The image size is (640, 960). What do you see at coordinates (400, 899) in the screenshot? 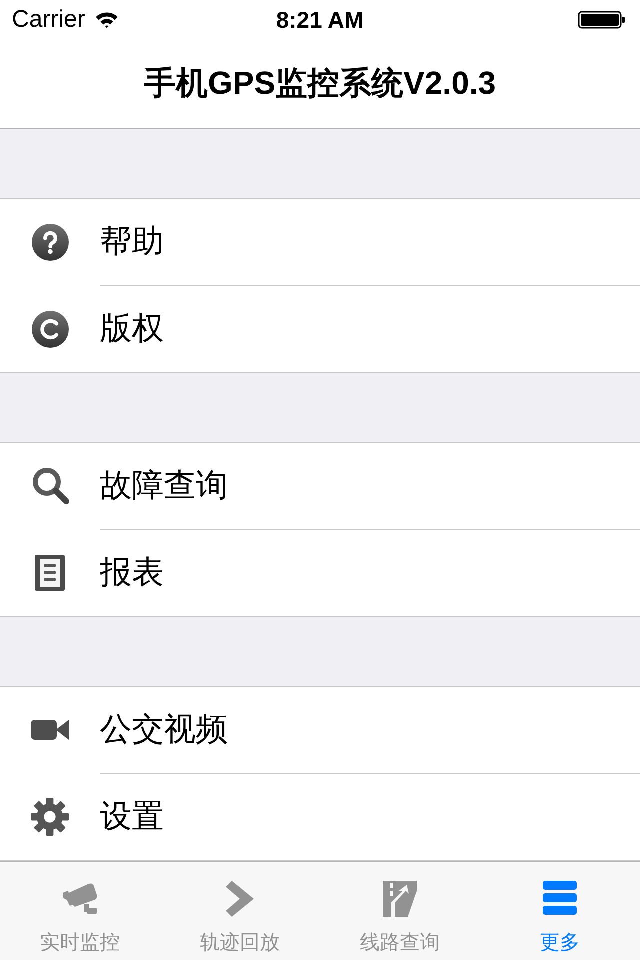
I see `road-sign-icon` at bounding box center [400, 899].